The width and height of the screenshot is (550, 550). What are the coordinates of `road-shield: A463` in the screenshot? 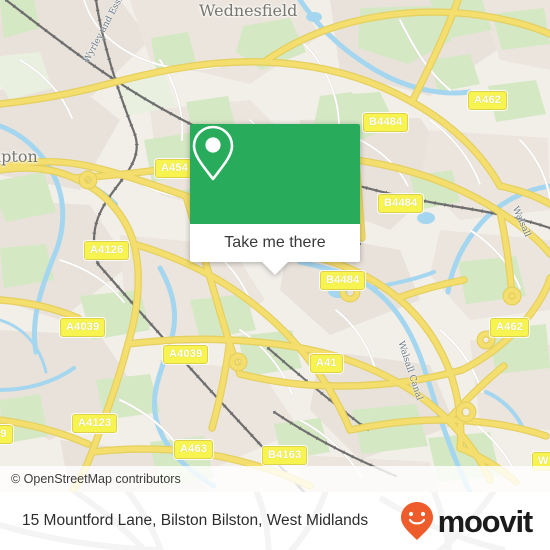 It's located at (194, 449).